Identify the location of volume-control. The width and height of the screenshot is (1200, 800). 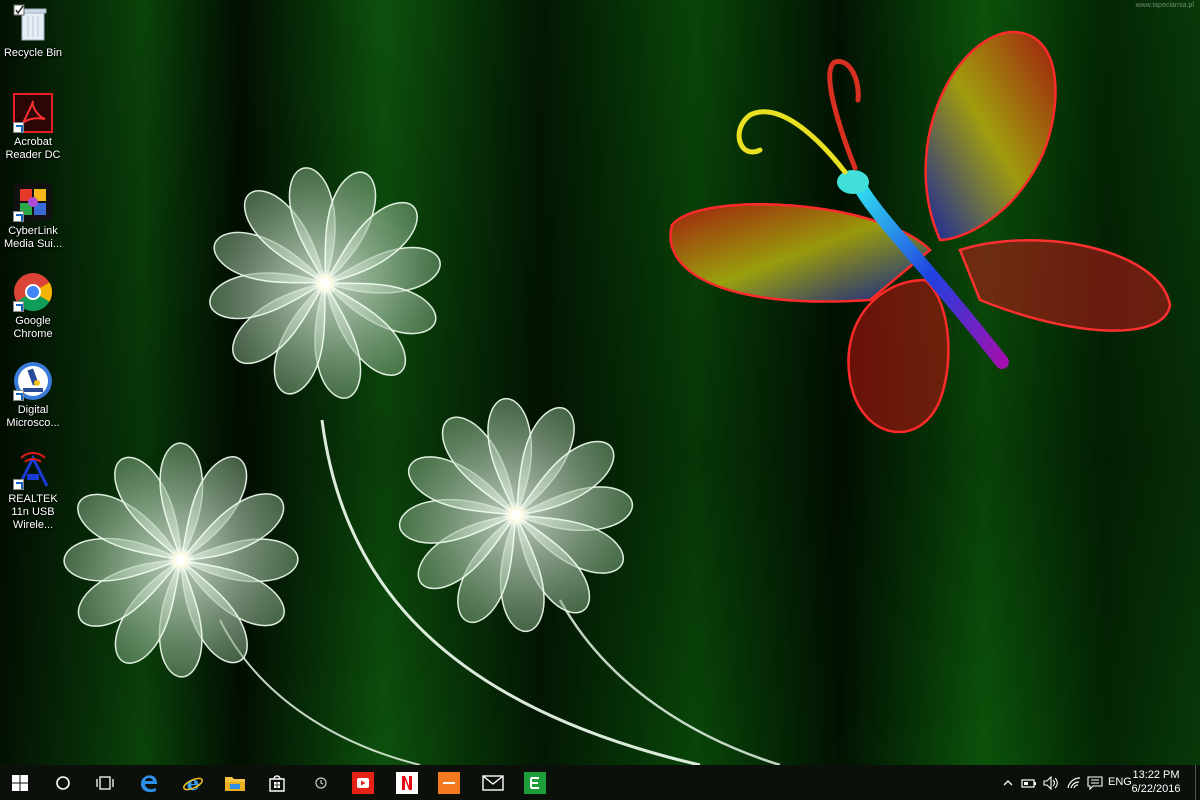
(1051, 782).